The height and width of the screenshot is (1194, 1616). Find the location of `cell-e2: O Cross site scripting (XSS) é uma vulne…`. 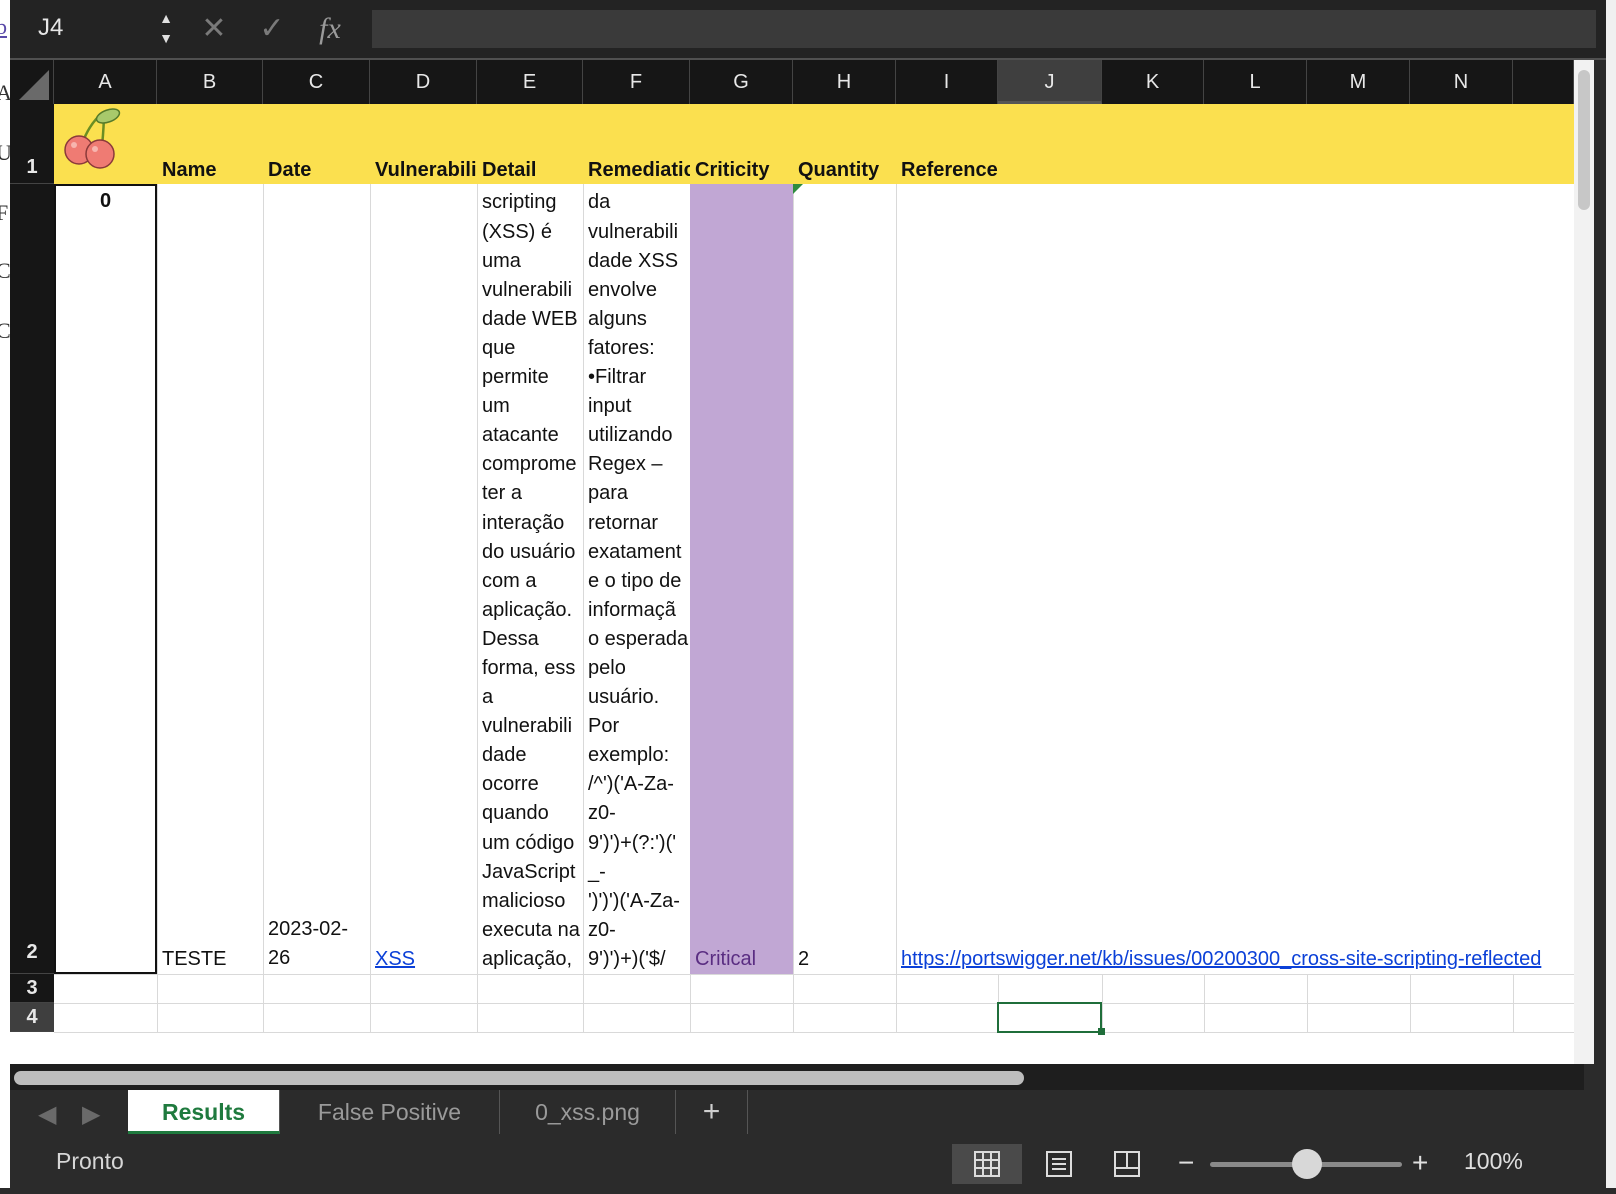

cell-e2: O Cross site scripting (XSS) é uma vulne… is located at coordinates (530, 579).